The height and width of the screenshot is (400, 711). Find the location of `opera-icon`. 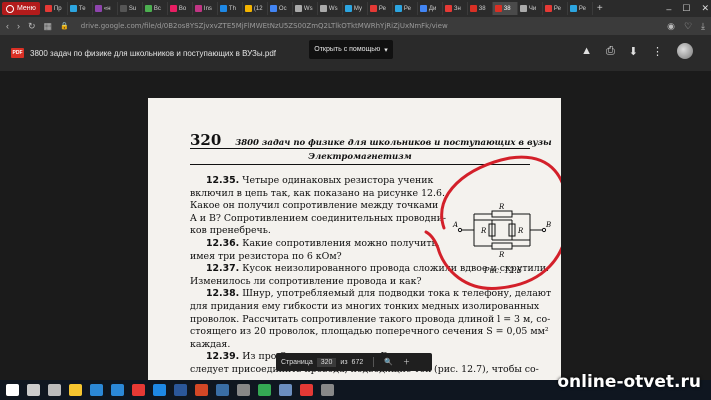

opera-icon is located at coordinates (306, 390).